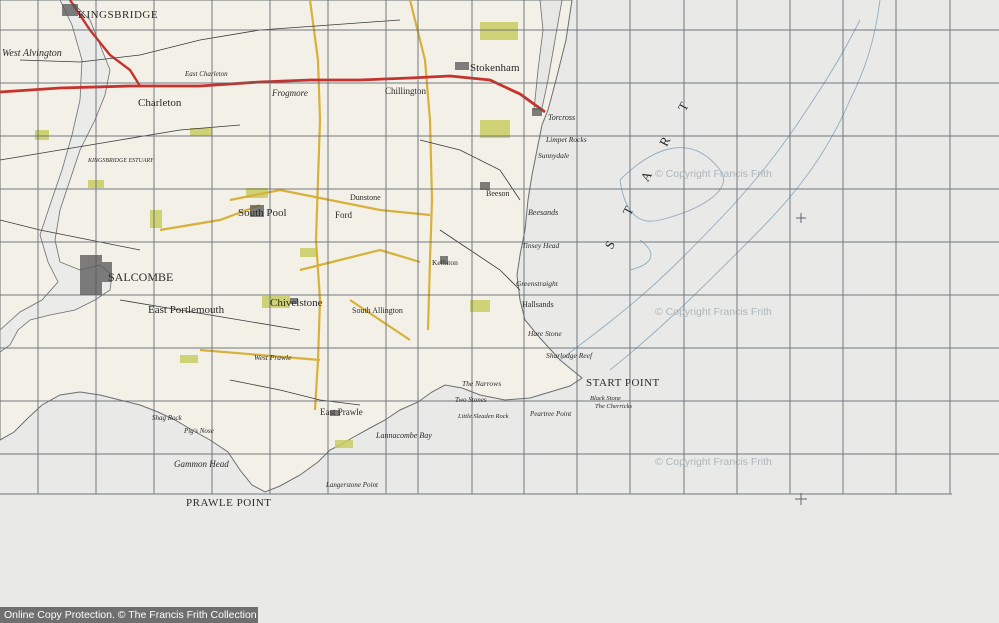 The width and height of the screenshot is (999, 623). I want to click on watermark-3: © Copyright Francis Frith, so click(713, 462).